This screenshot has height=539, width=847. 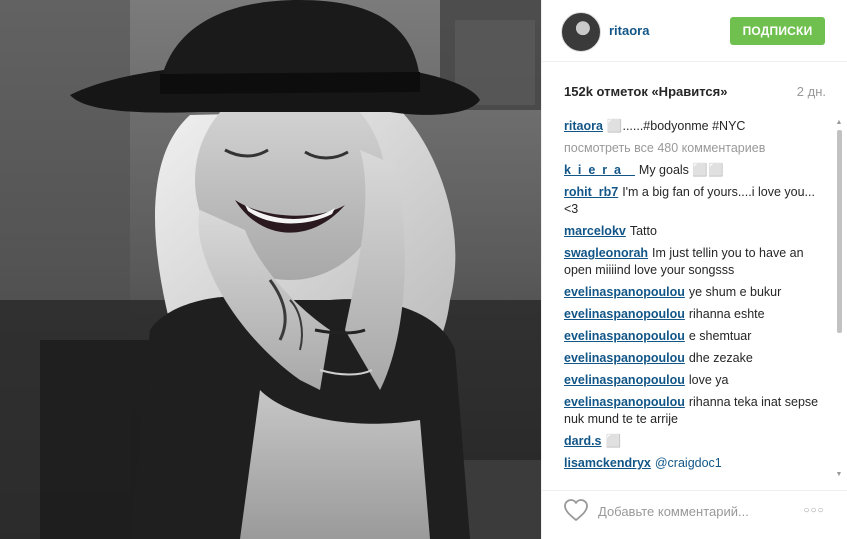 What do you see at coordinates (839, 231) in the screenshot?
I see `scroll-thumb` at bounding box center [839, 231].